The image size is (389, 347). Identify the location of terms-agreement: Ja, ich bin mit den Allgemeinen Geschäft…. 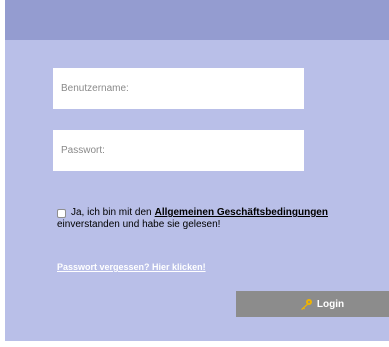
(217, 219).